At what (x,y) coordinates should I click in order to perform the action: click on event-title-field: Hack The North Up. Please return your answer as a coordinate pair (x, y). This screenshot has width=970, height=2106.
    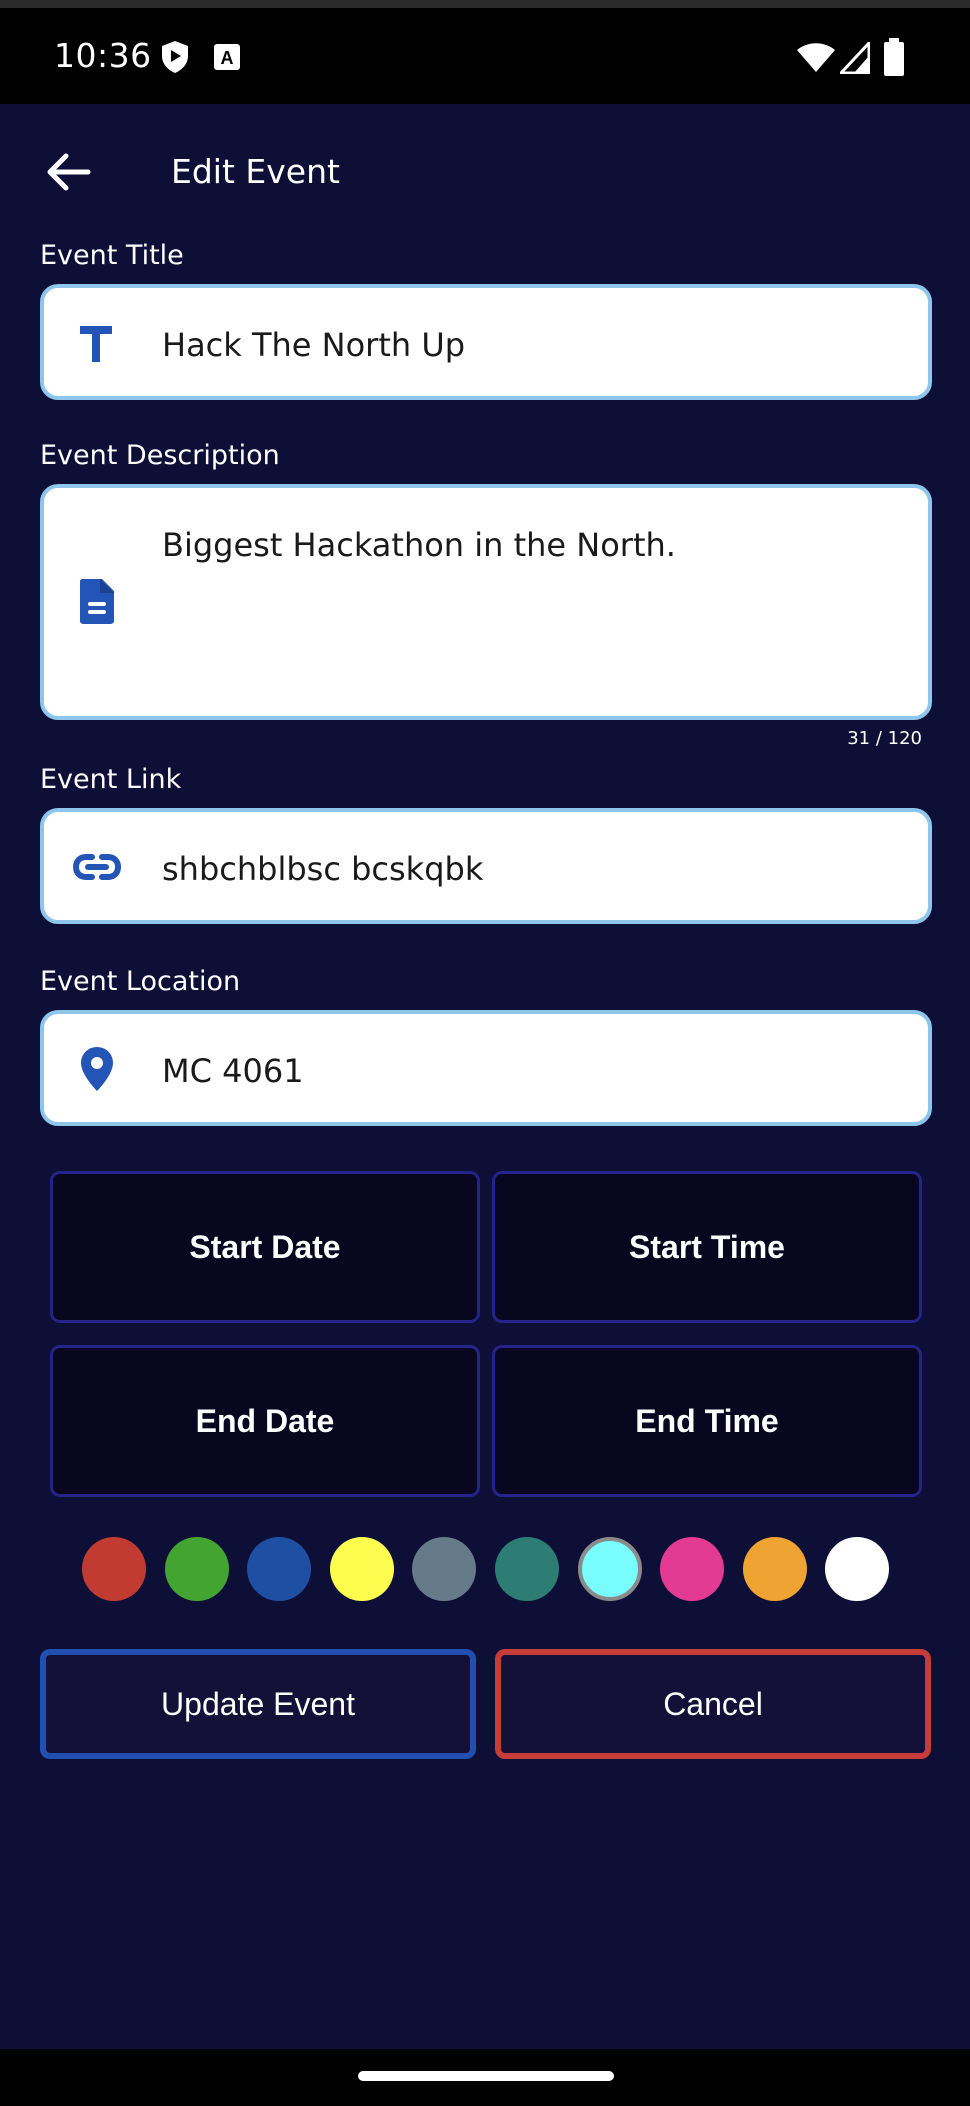
    Looking at the image, I should click on (486, 342).